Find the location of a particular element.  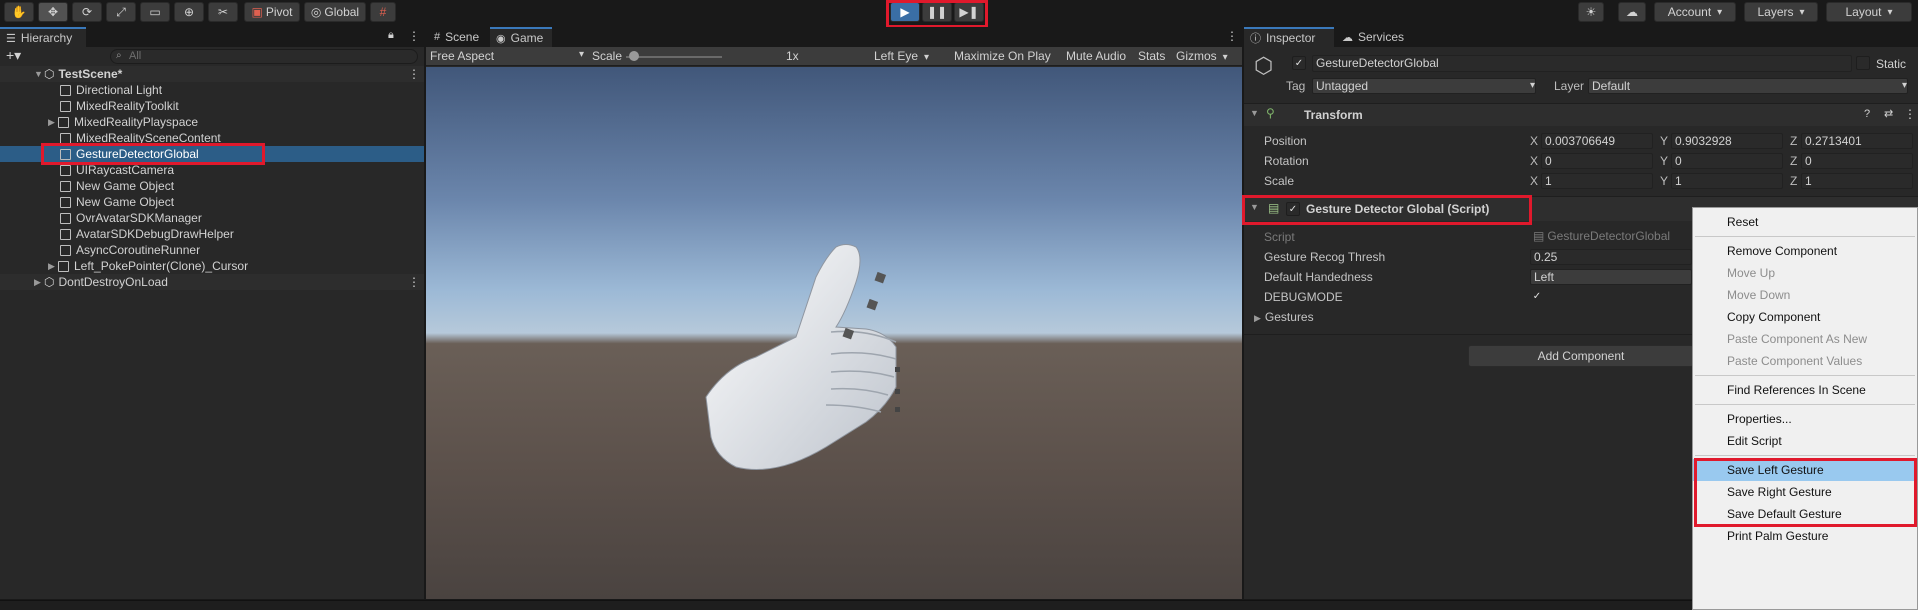

list-item: Directional Light is located at coordinates (212, 90).